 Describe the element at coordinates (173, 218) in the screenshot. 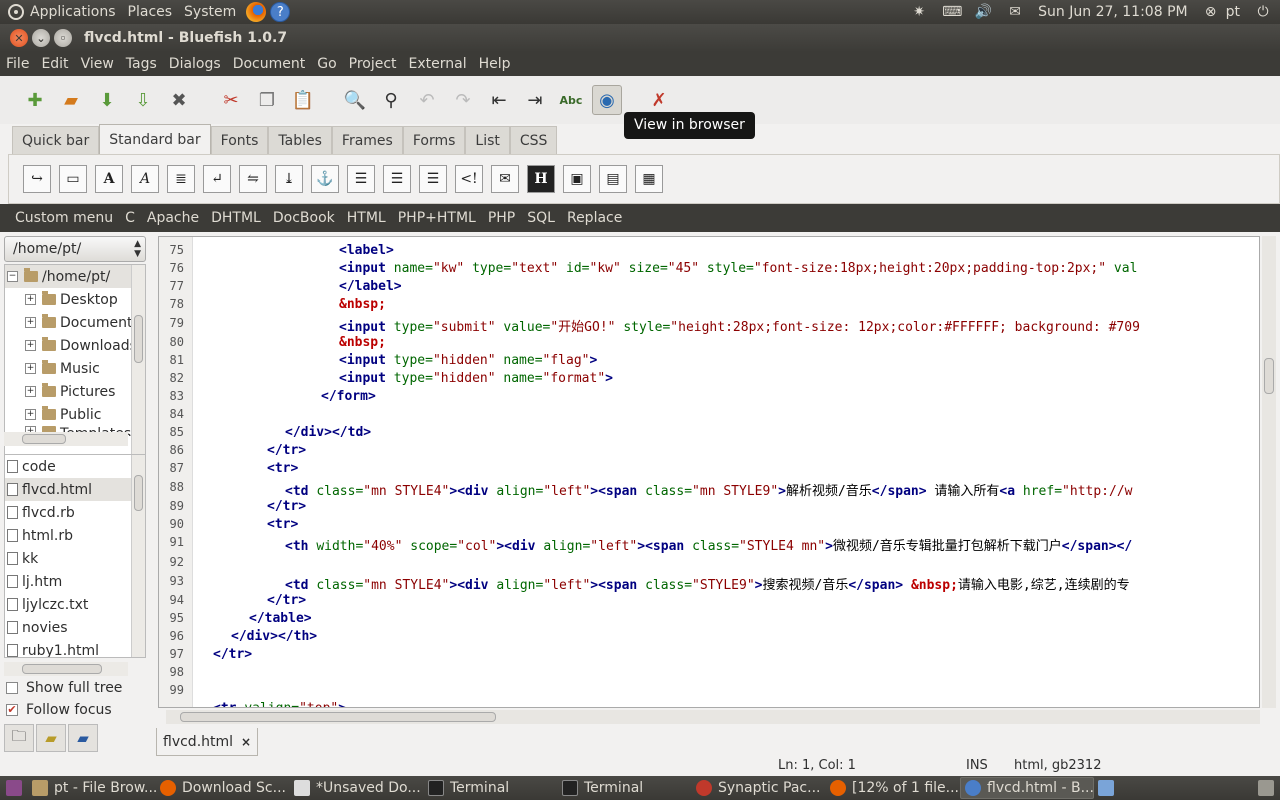

I see `custom-menu-apache: Apache` at that location.